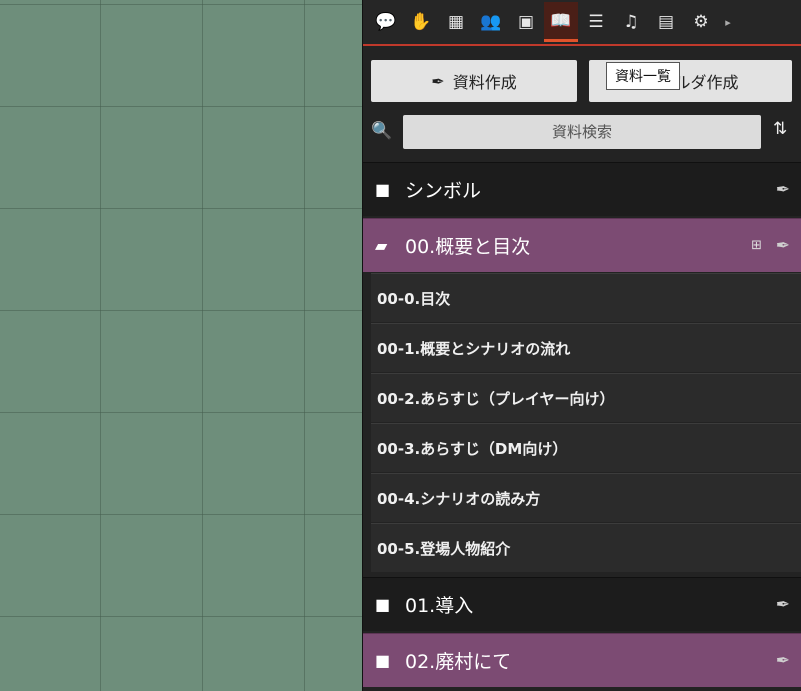 The width and height of the screenshot is (801, 691). What do you see at coordinates (443, 191) in the screenshot?
I see `folder-label: シンボル` at bounding box center [443, 191].